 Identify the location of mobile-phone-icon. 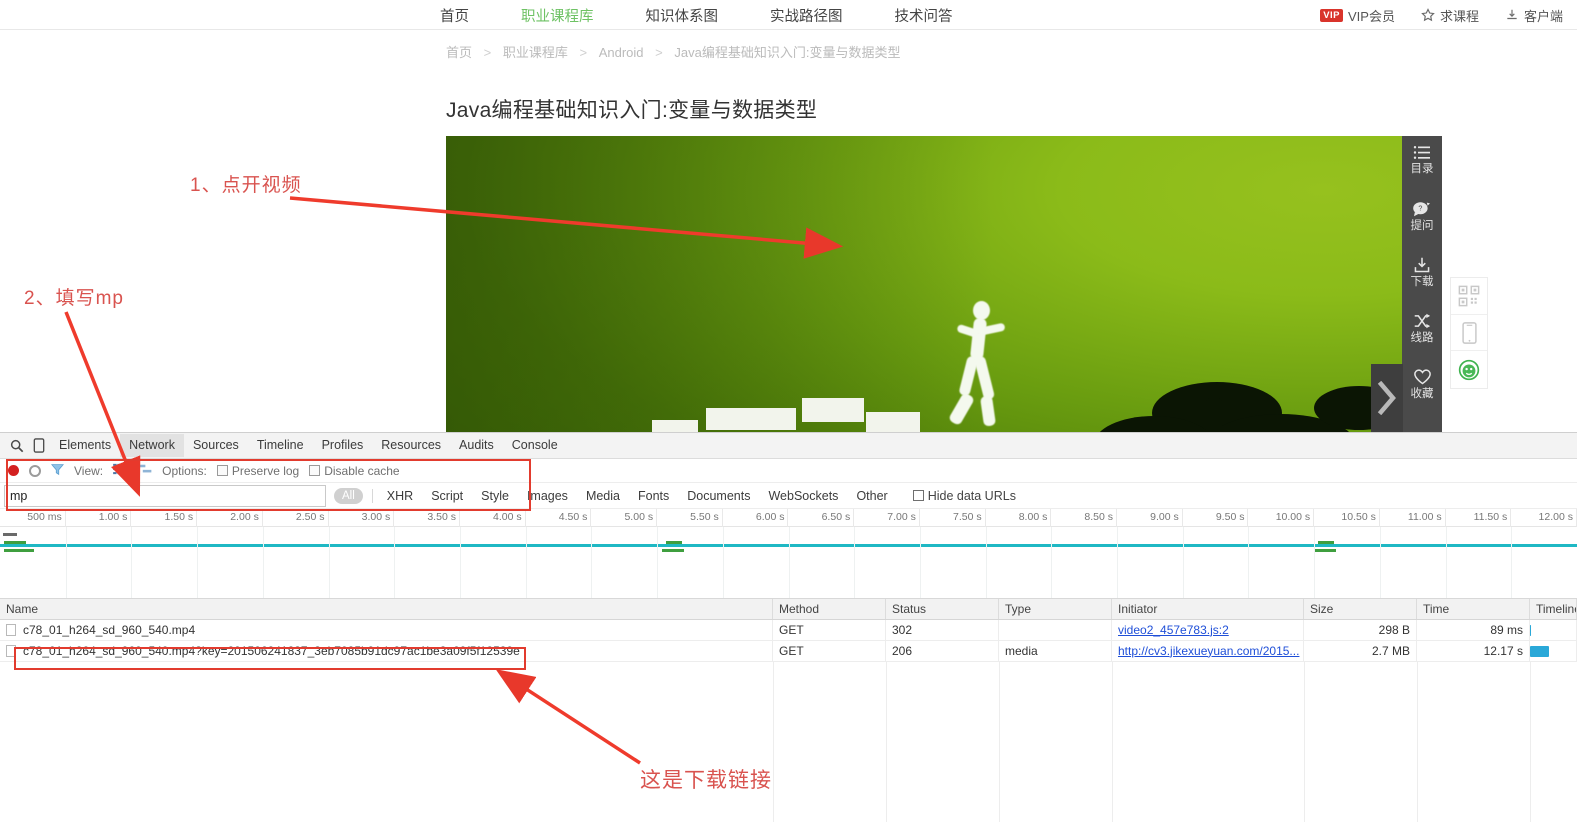
(1469, 333).